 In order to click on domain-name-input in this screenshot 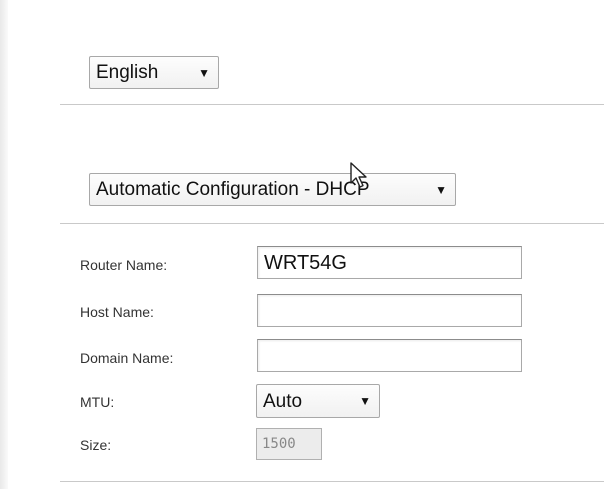, I will do `click(389, 355)`.